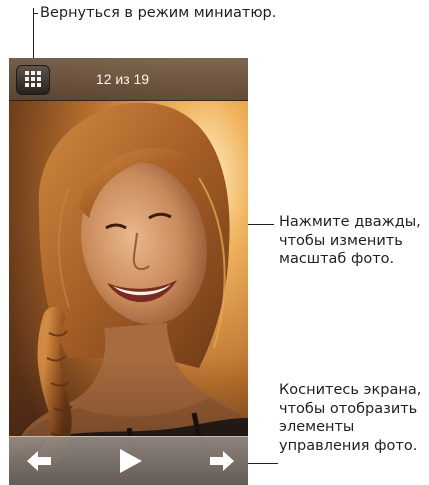 The height and width of the screenshot is (485, 429). I want to click on viewer-bottom-bar, so click(128, 460).